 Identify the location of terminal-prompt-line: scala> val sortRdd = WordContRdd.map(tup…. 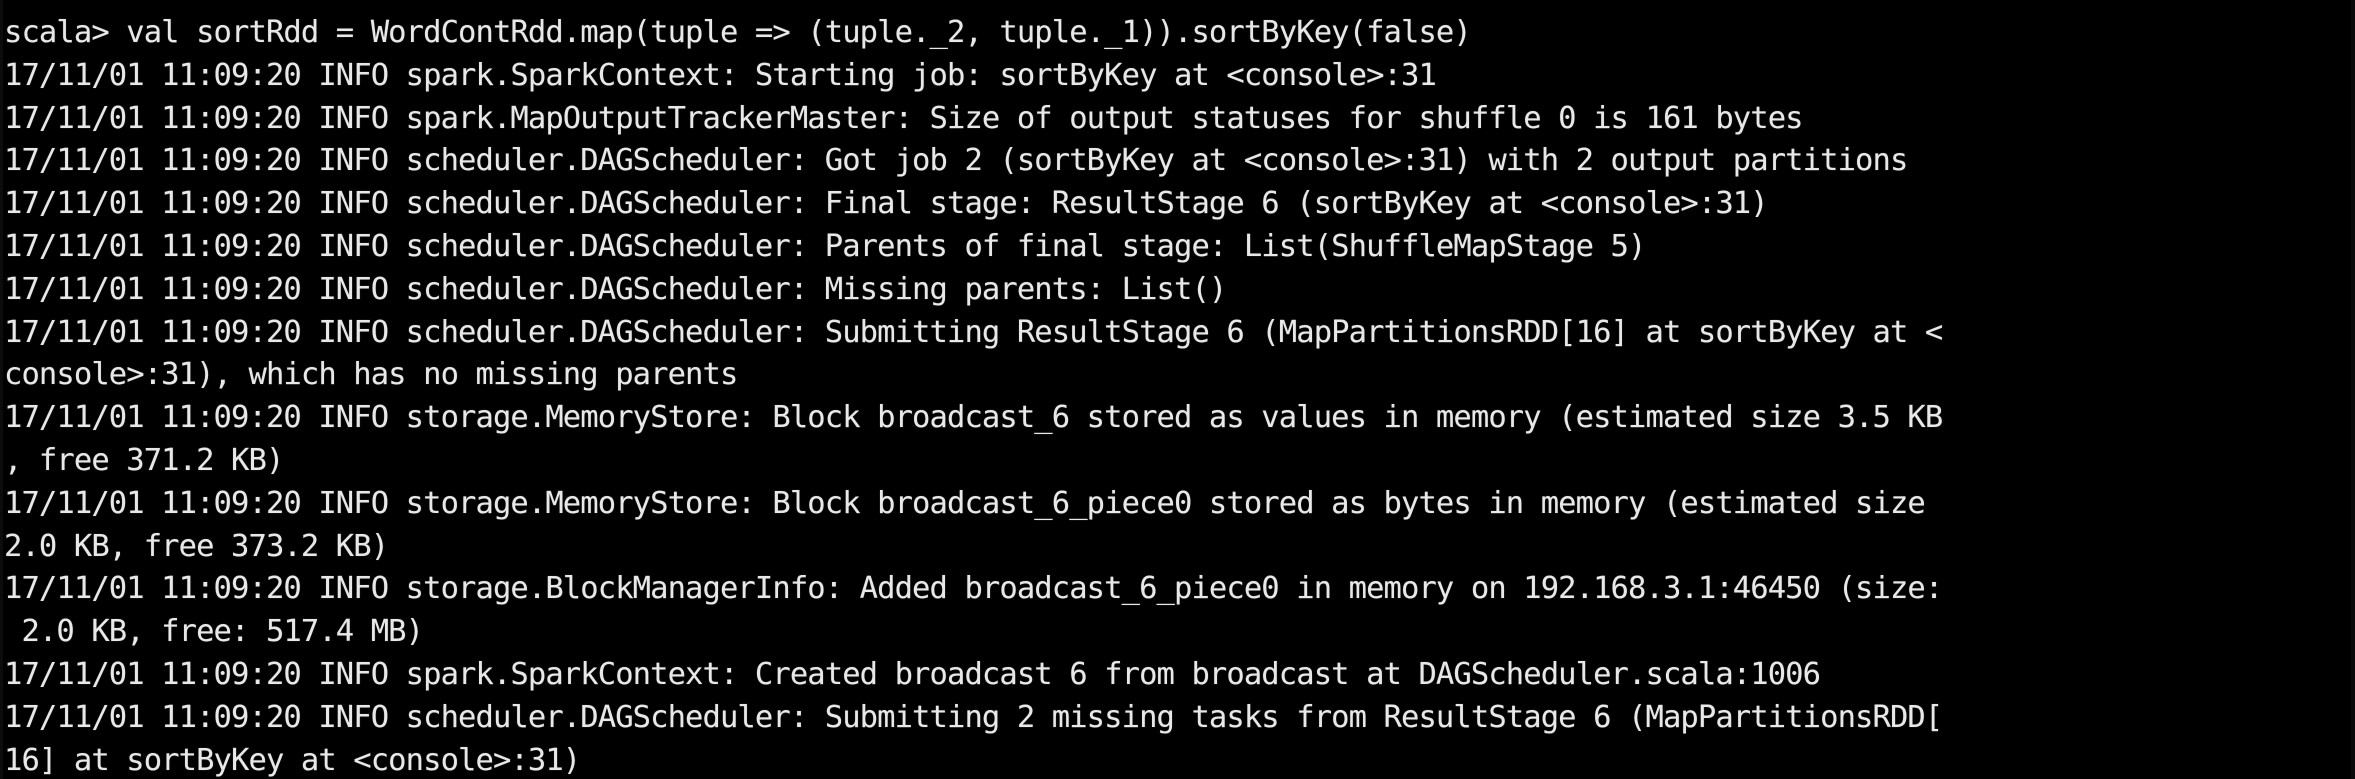
(738, 32).